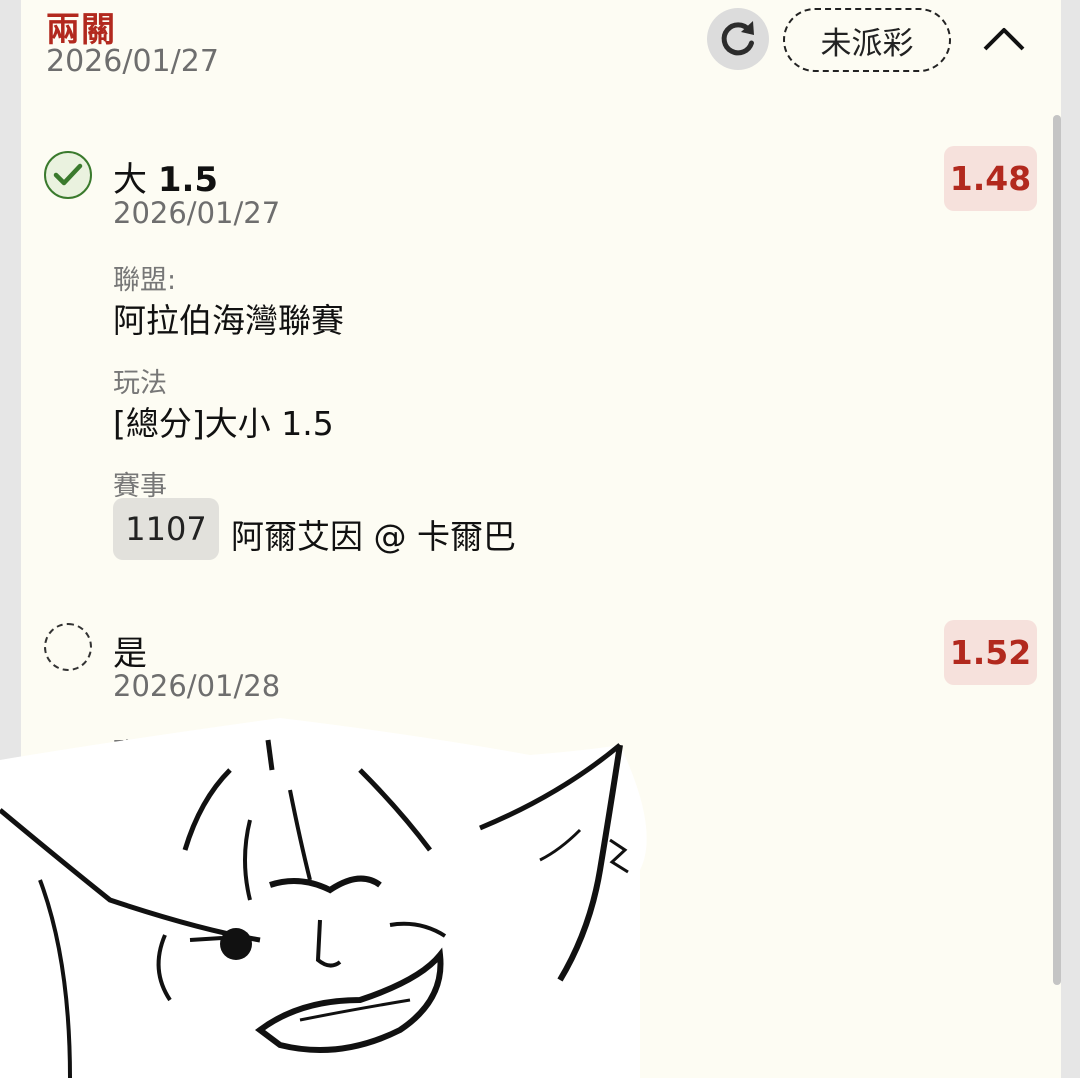 Image resolution: width=1080 pixels, height=1078 pixels. Describe the element at coordinates (188, 180) in the screenshot. I see `selection-value: 1.5` at that location.